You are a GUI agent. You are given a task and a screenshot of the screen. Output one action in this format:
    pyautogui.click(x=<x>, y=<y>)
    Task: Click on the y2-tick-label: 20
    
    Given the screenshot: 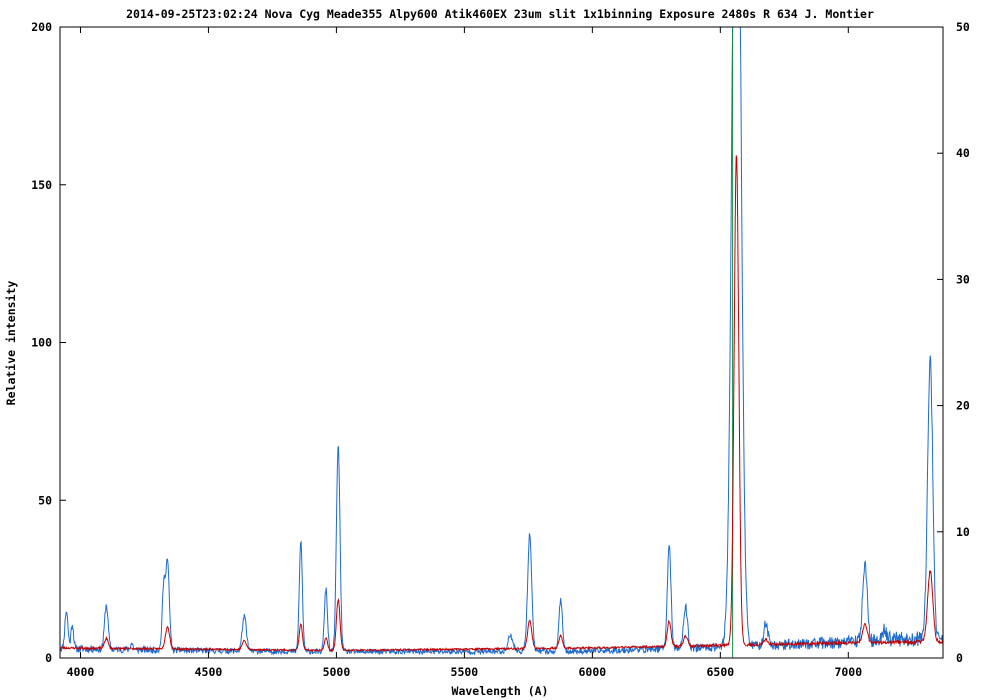 What is the action you would take?
    pyautogui.click(x=963, y=406)
    